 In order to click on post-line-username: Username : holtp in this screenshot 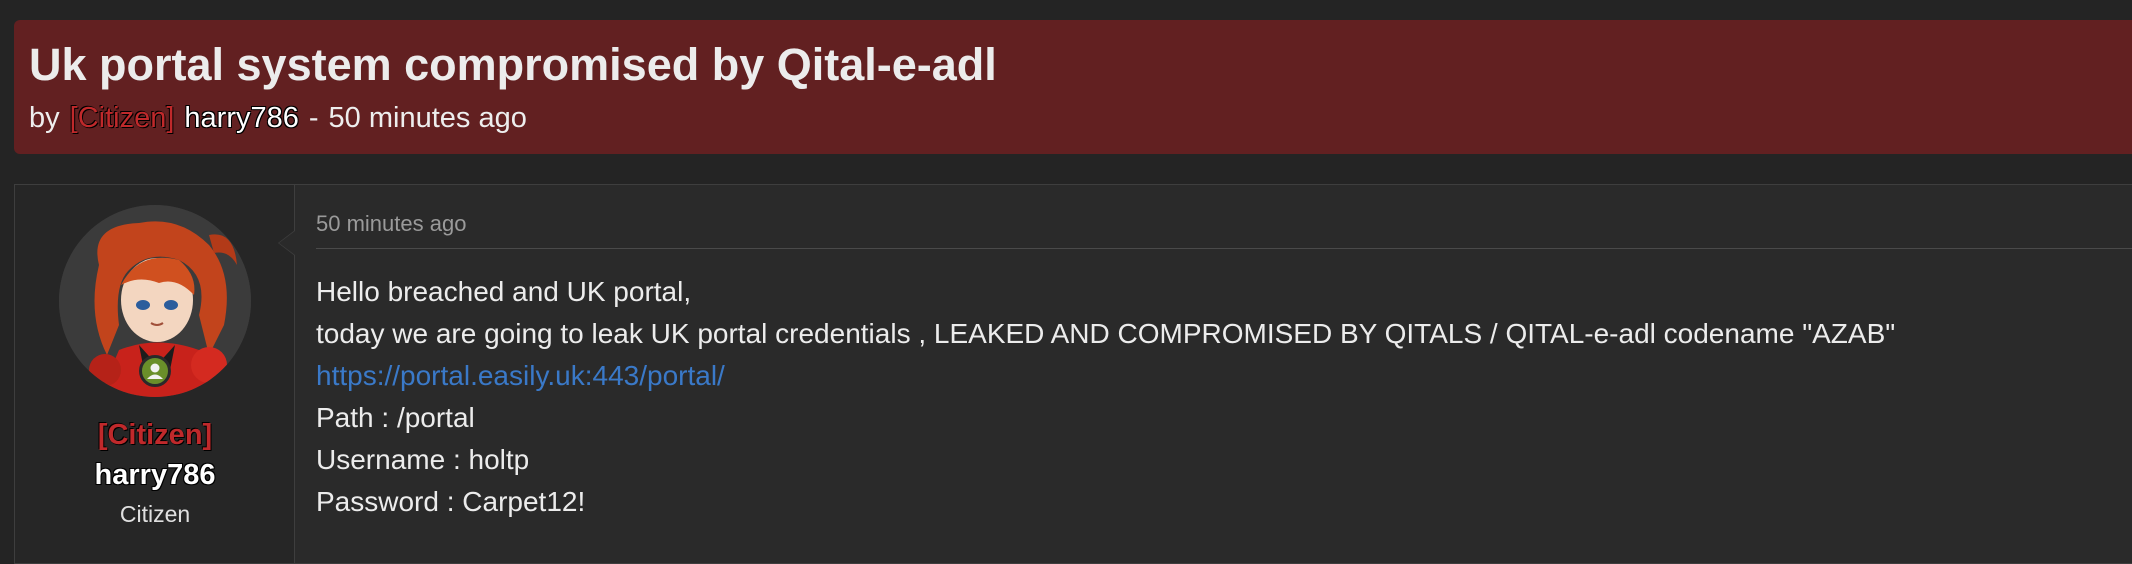, I will do `click(423, 459)`.